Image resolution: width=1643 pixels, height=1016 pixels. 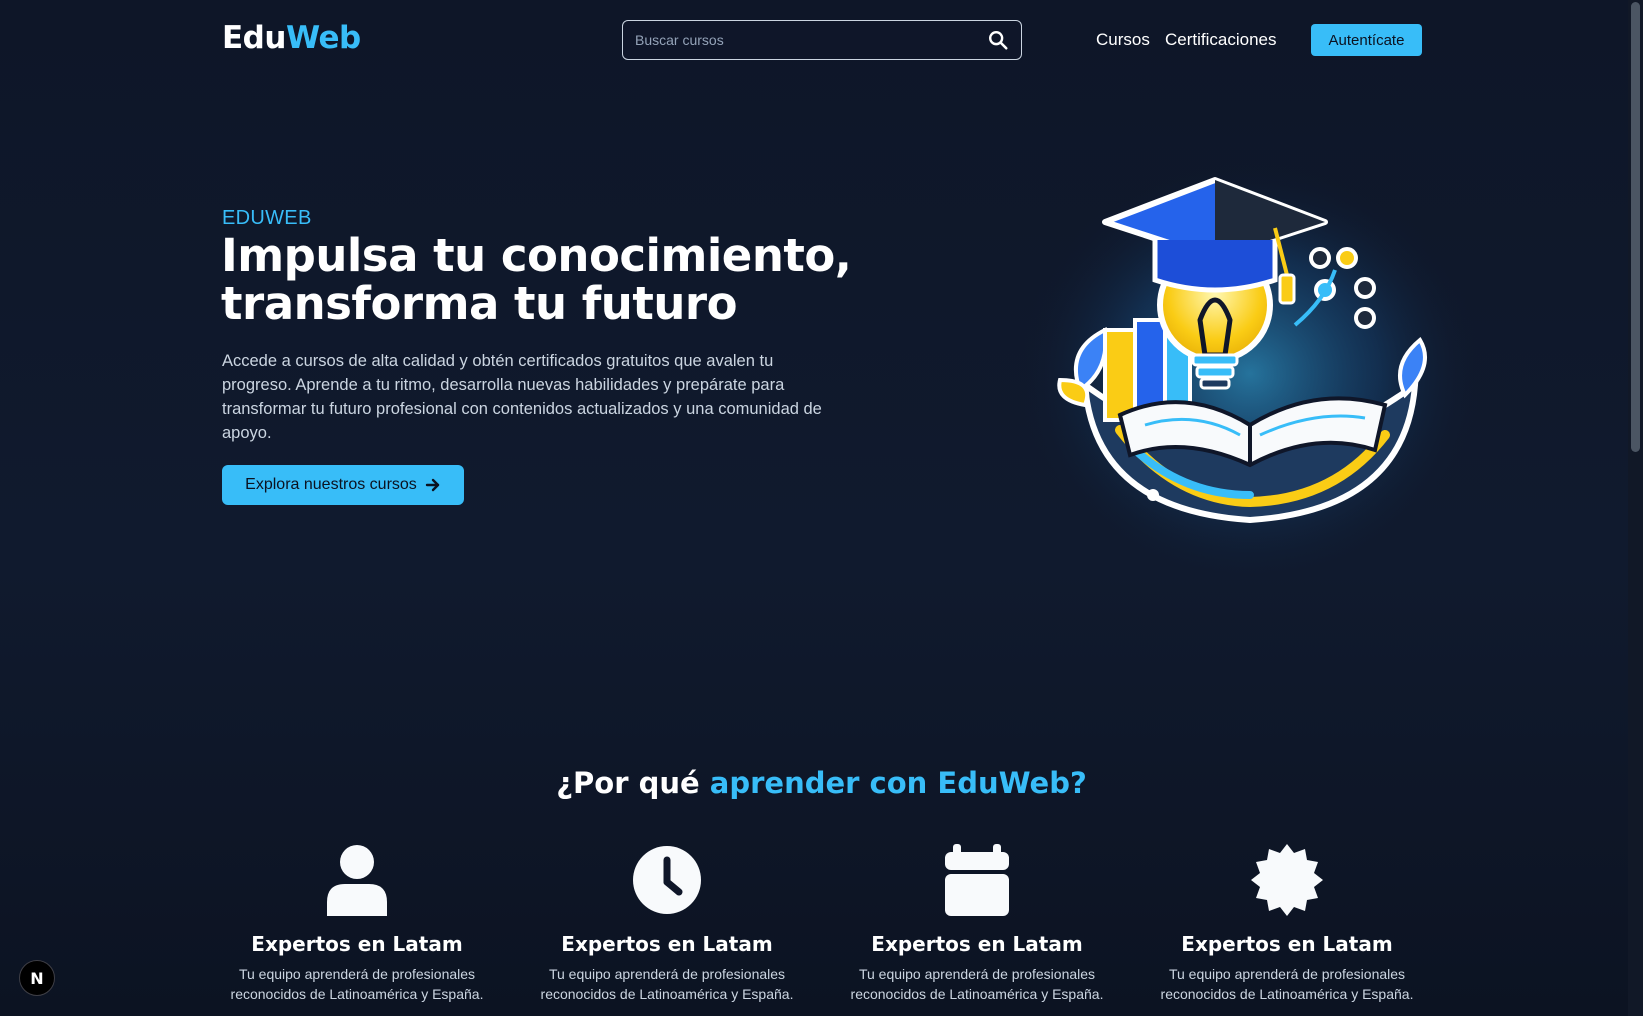 What do you see at coordinates (37, 978) in the screenshot?
I see `nextjs-dev-badge: N` at bounding box center [37, 978].